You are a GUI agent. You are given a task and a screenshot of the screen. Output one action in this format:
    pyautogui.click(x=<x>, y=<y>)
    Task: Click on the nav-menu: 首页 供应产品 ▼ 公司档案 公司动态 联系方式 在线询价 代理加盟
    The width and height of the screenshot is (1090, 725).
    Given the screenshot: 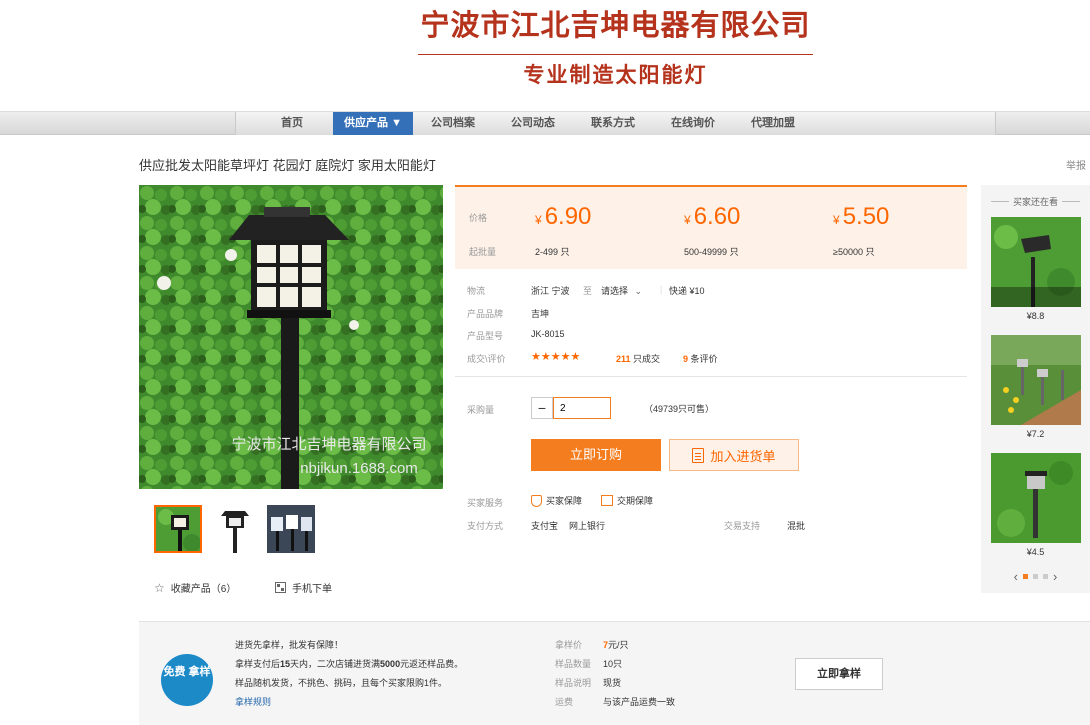 What is the action you would take?
    pyautogui.click(x=615, y=123)
    